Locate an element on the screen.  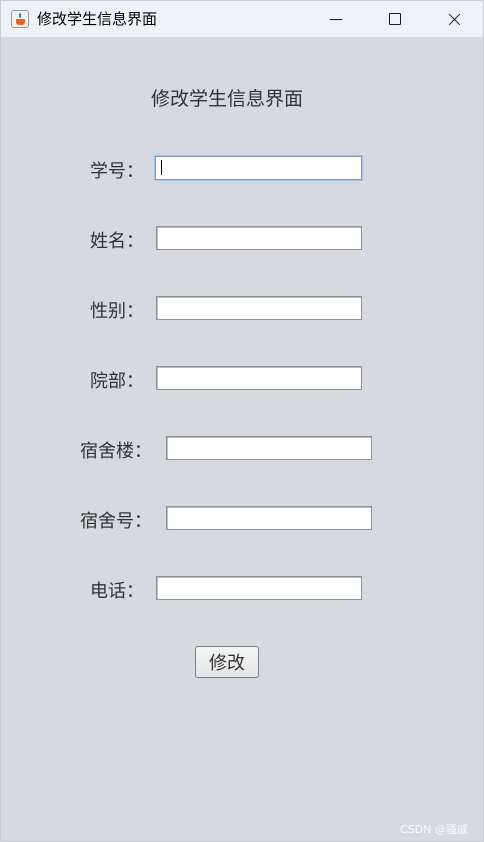
student-id-input is located at coordinates (258, 168).